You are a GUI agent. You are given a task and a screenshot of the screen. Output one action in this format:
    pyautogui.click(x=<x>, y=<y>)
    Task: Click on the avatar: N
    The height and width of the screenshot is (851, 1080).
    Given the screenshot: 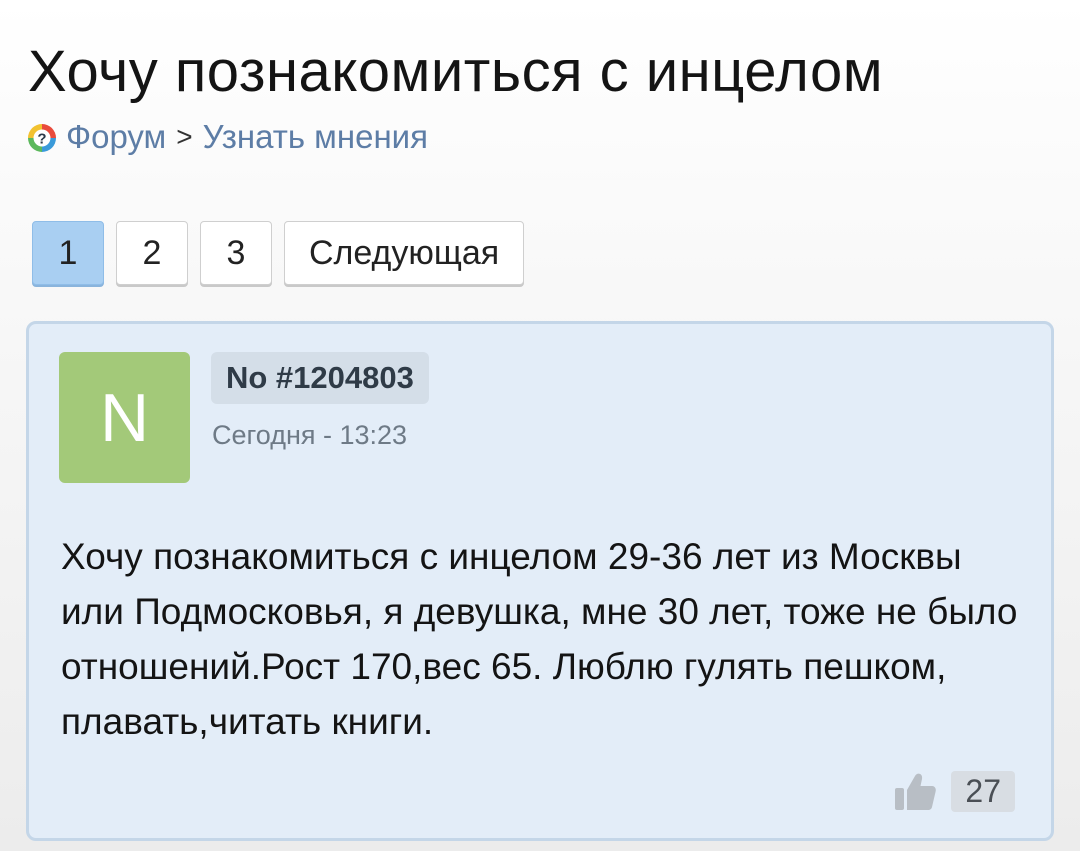 What is the action you would take?
    pyautogui.click(x=124, y=417)
    